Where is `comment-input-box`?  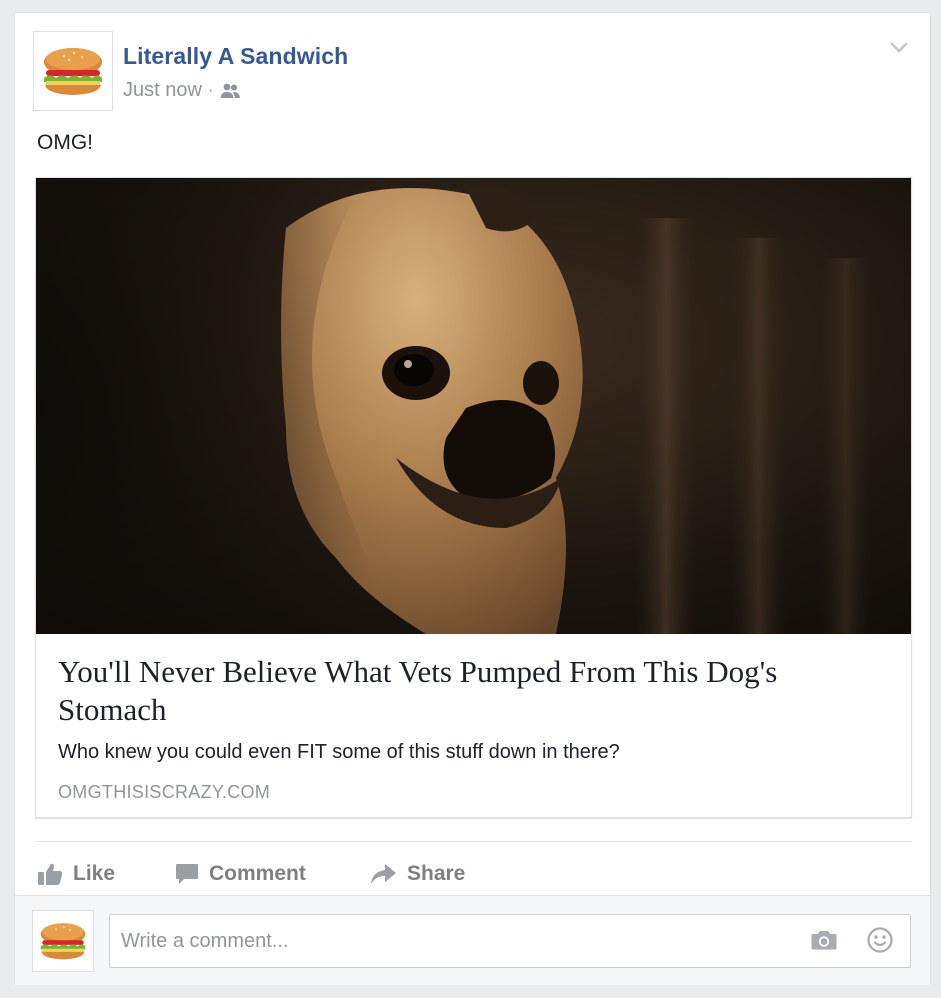
comment-input-box is located at coordinates (510, 941).